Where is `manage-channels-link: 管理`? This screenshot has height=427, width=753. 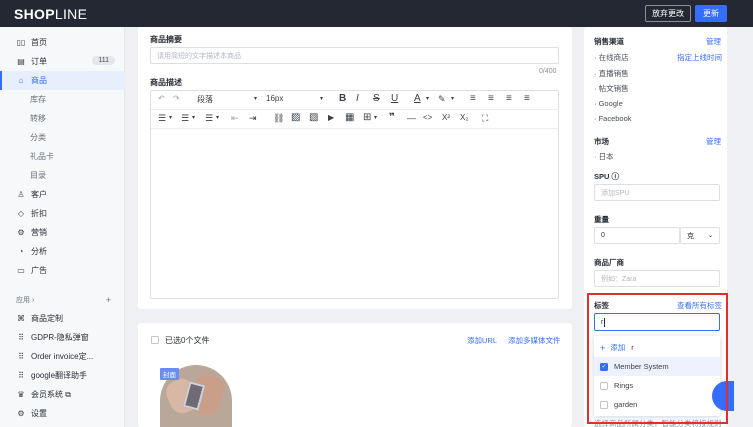
manage-channels-link: 管理 is located at coordinates (713, 41).